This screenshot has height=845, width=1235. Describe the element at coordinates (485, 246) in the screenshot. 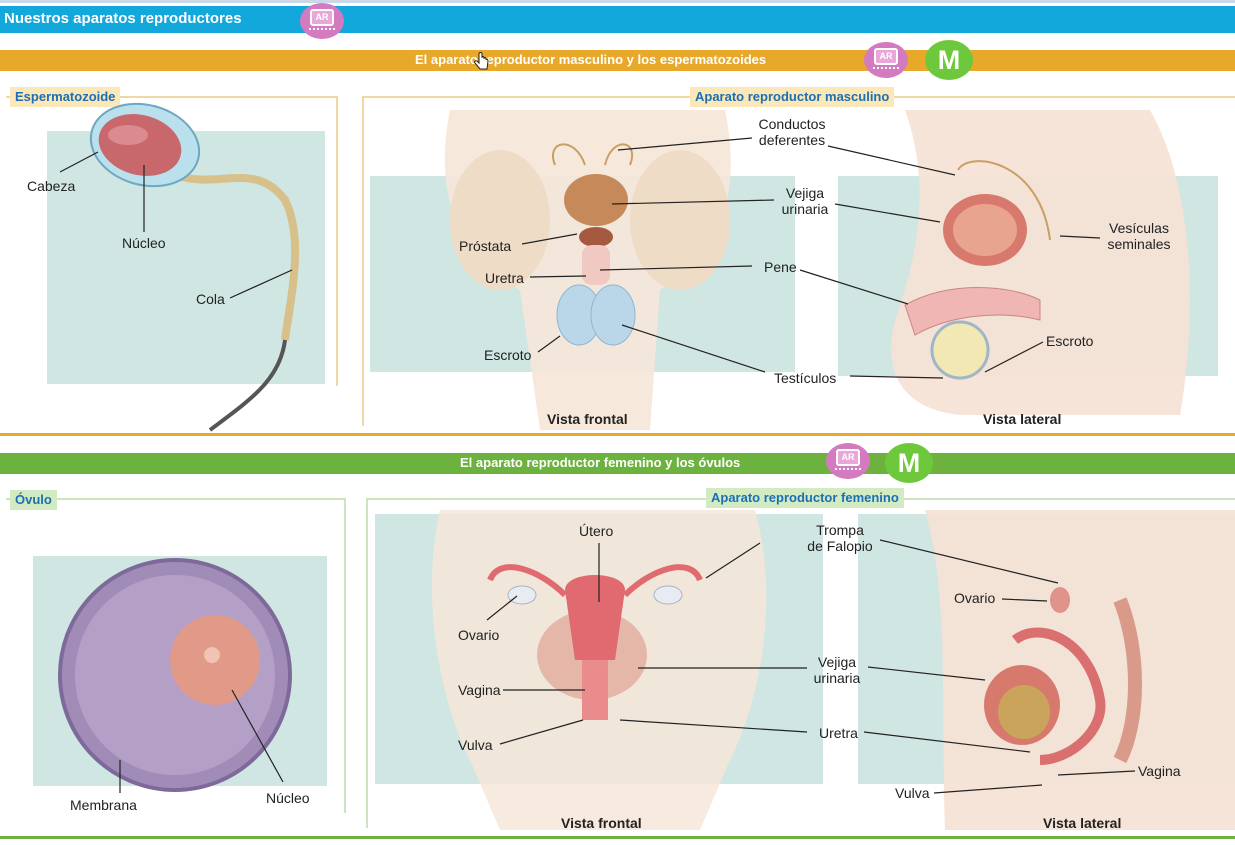

I see `prostate-label: Próstata` at that location.